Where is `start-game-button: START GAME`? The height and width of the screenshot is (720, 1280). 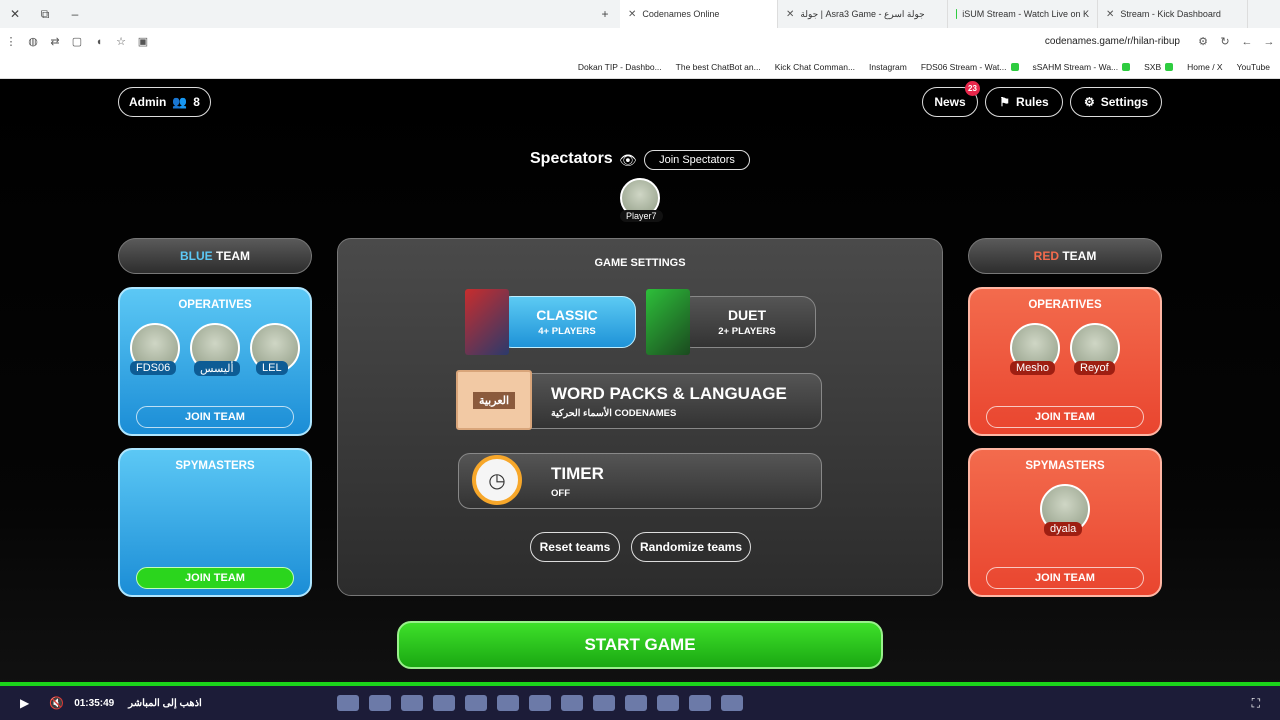 start-game-button: START GAME is located at coordinates (640, 645).